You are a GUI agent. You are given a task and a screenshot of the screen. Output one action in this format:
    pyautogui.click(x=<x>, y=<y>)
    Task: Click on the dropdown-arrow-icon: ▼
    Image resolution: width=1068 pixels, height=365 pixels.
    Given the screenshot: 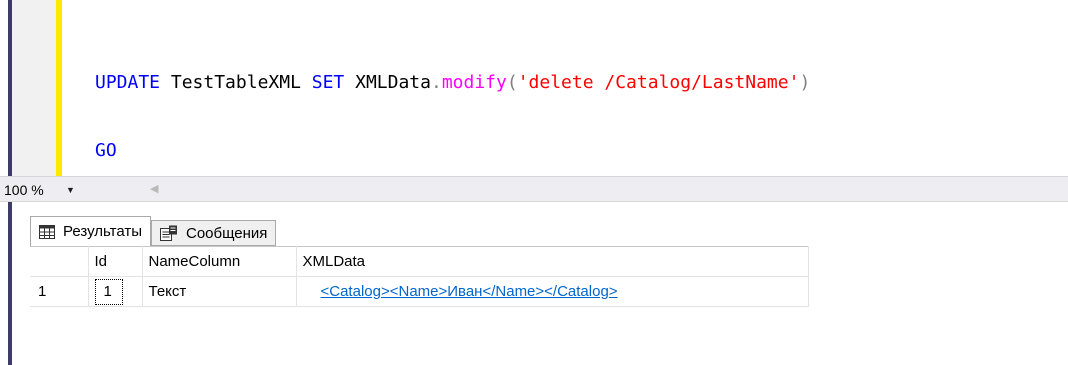 What is the action you would take?
    pyautogui.click(x=73, y=190)
    